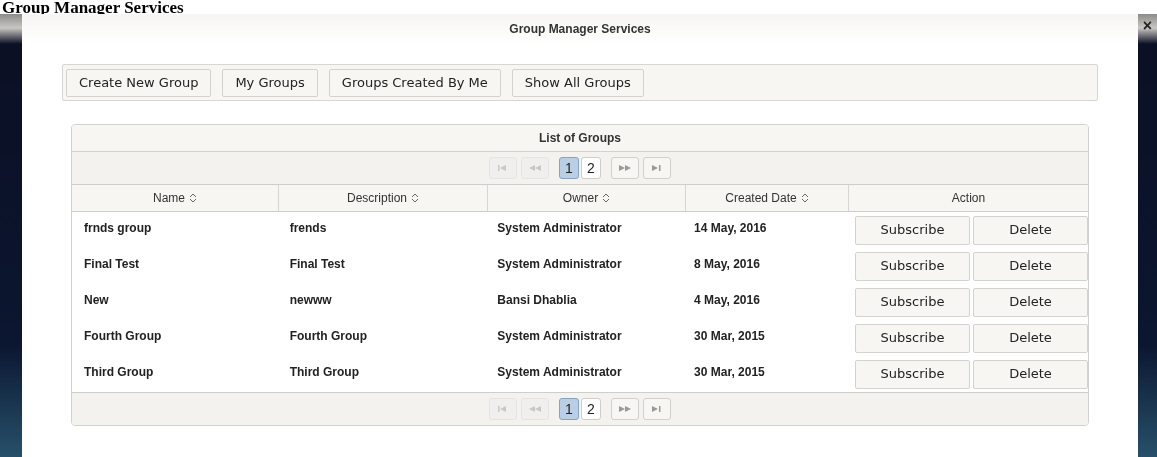 This screenshot has height=457, width=1157. What do you see at coordinates (580, 138) in the screenshot?
I see `table-title: List of Groups` at bounding box center [580, 138].